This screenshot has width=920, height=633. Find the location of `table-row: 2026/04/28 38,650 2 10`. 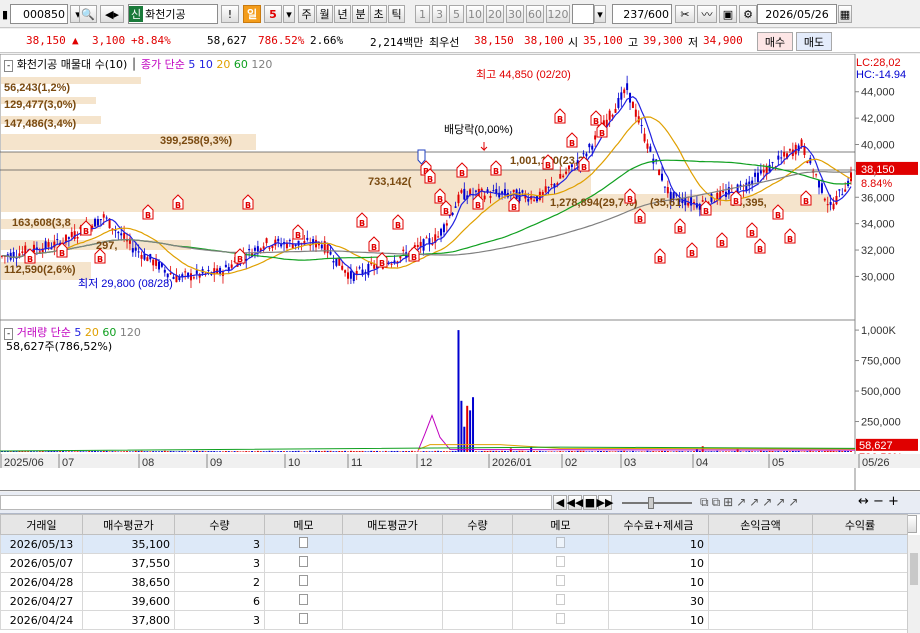

table-row: 2026/04/28 38,650 2 10 is located at coordinates (454, 582).